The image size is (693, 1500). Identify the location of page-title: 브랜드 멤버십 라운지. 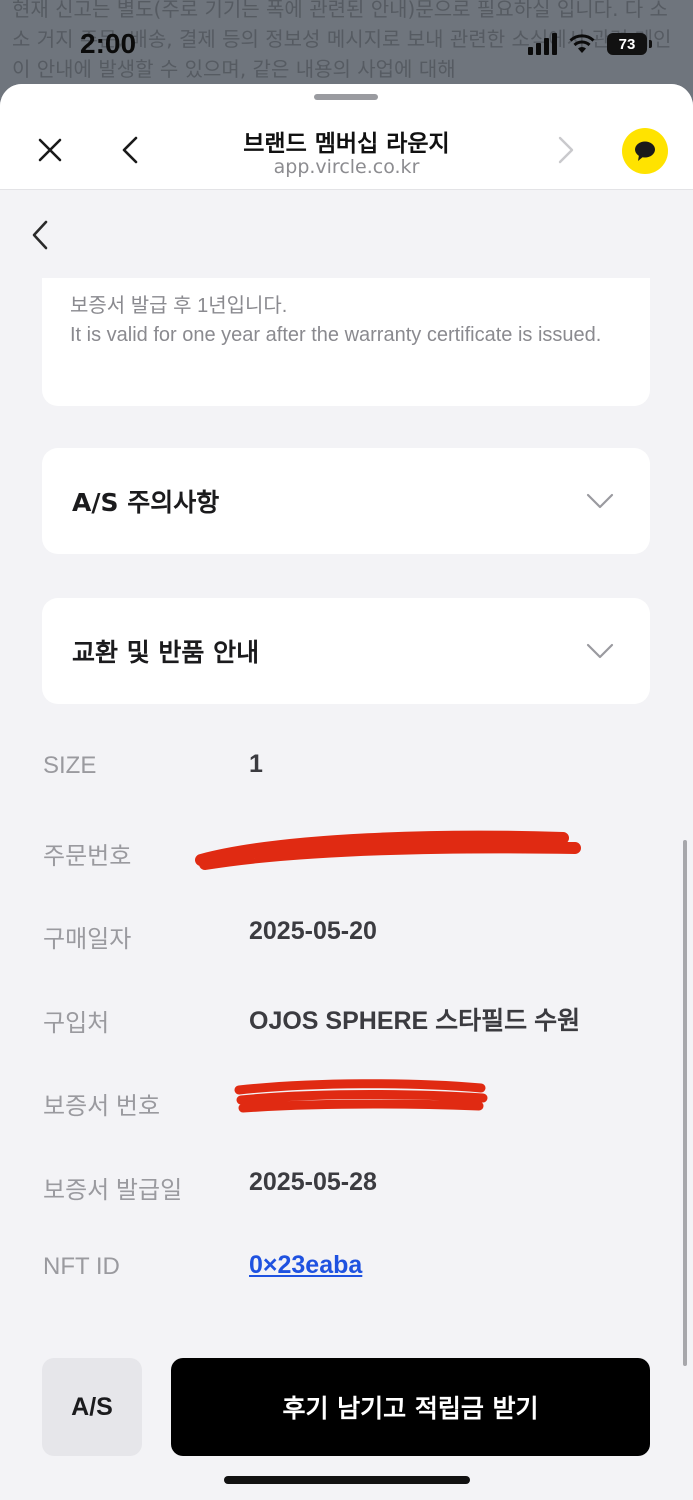
(346, 144).